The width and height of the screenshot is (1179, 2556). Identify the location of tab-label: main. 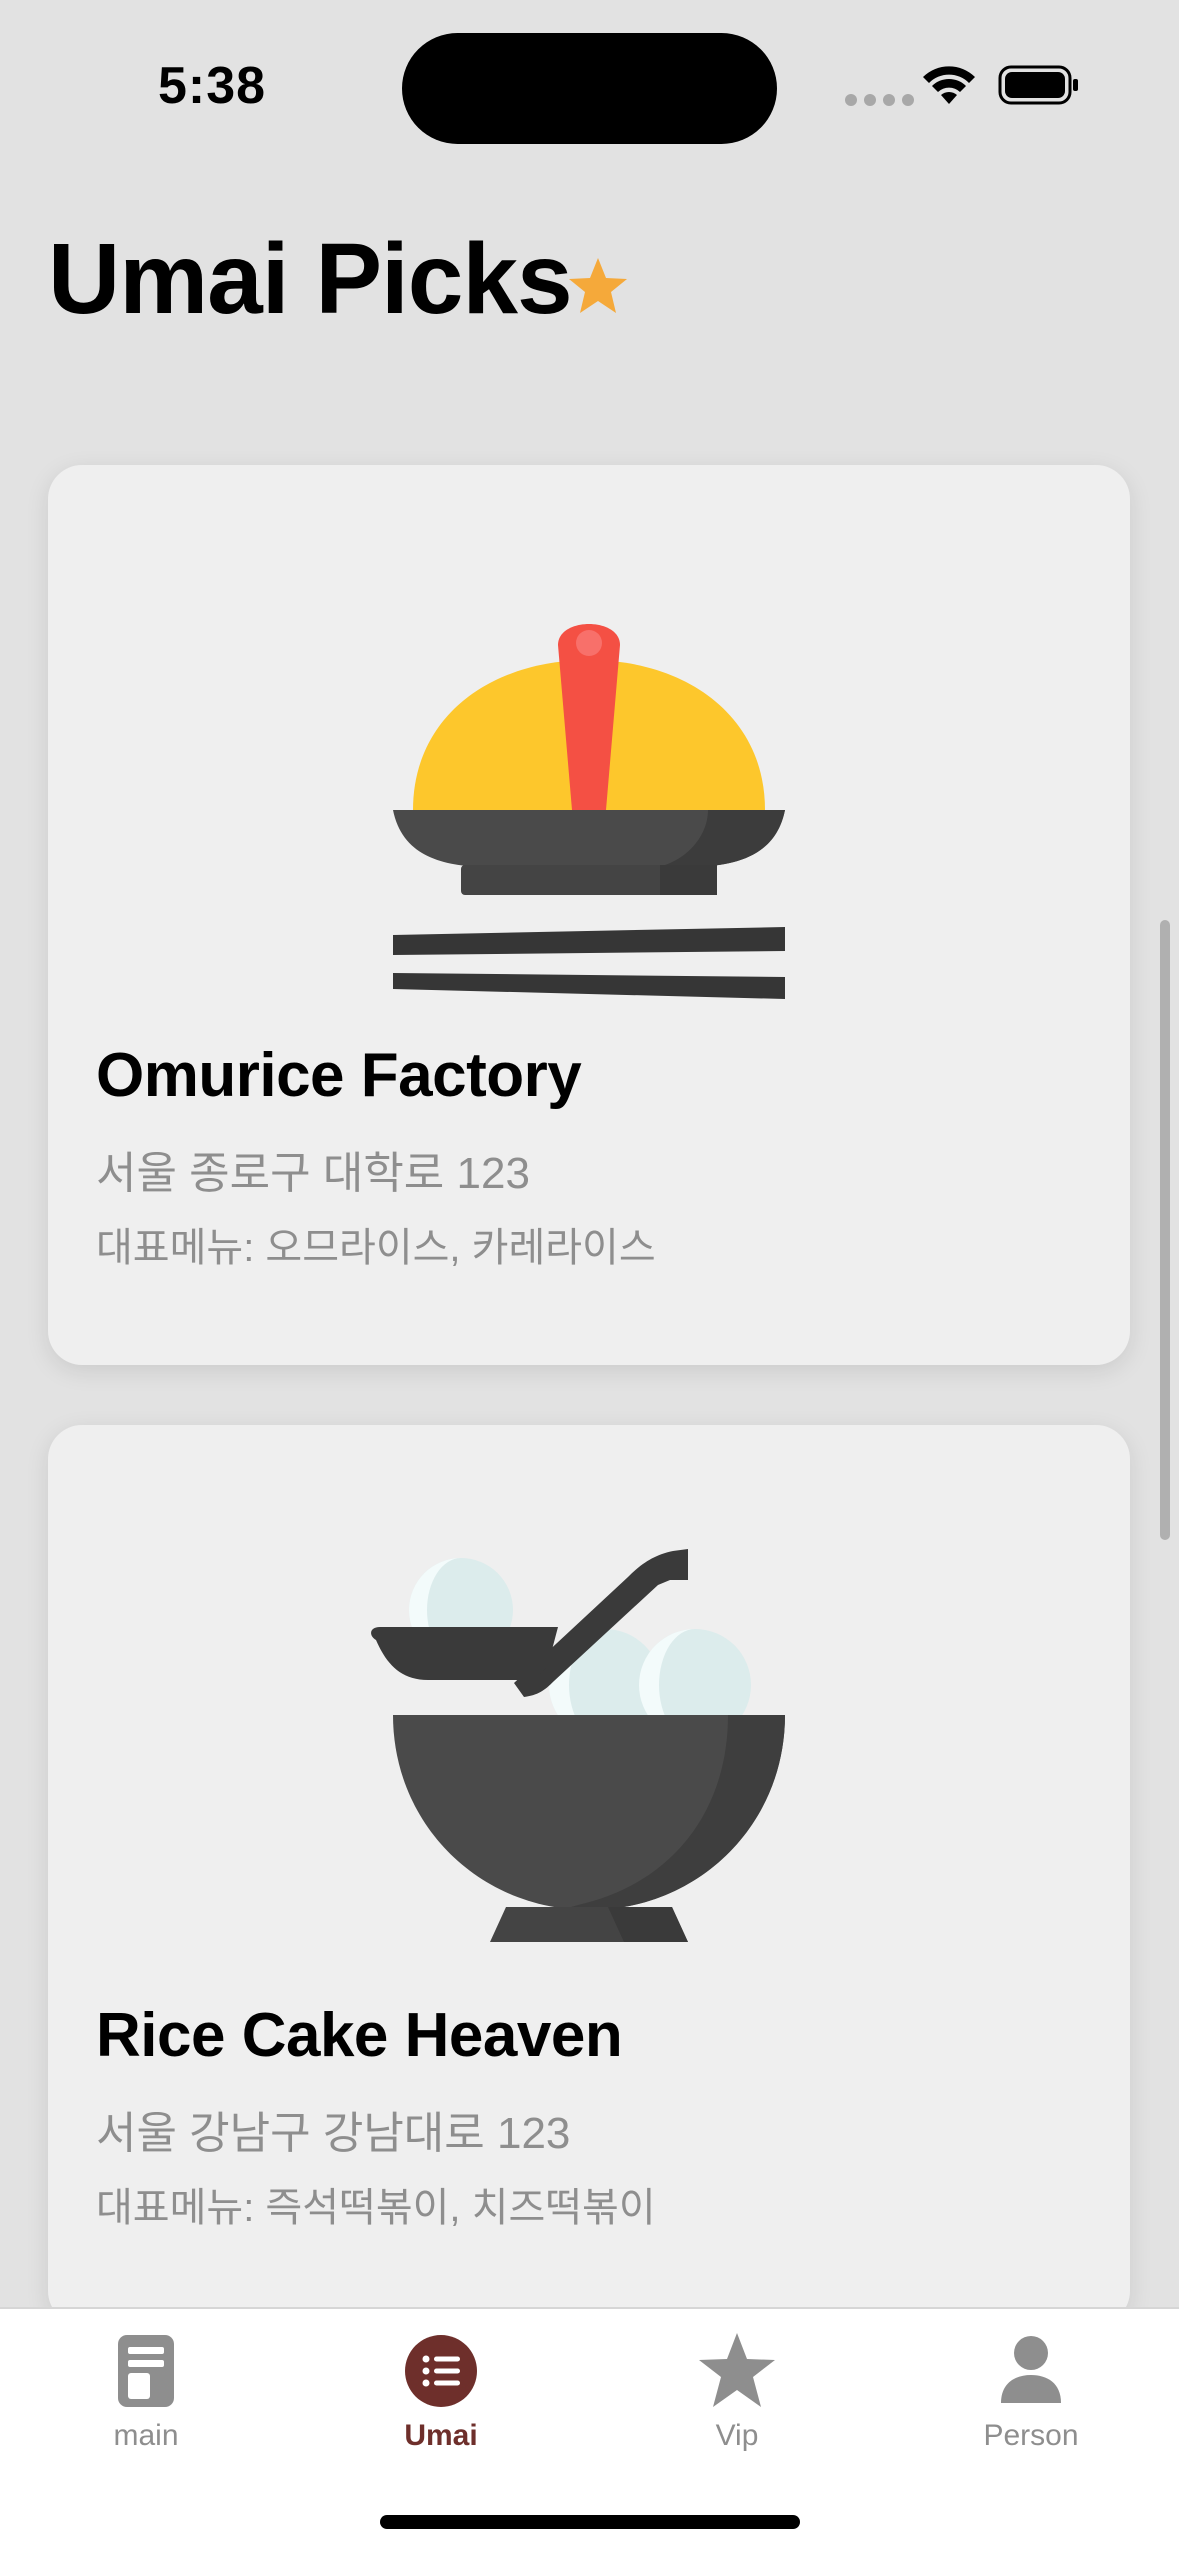
(146, 2435).